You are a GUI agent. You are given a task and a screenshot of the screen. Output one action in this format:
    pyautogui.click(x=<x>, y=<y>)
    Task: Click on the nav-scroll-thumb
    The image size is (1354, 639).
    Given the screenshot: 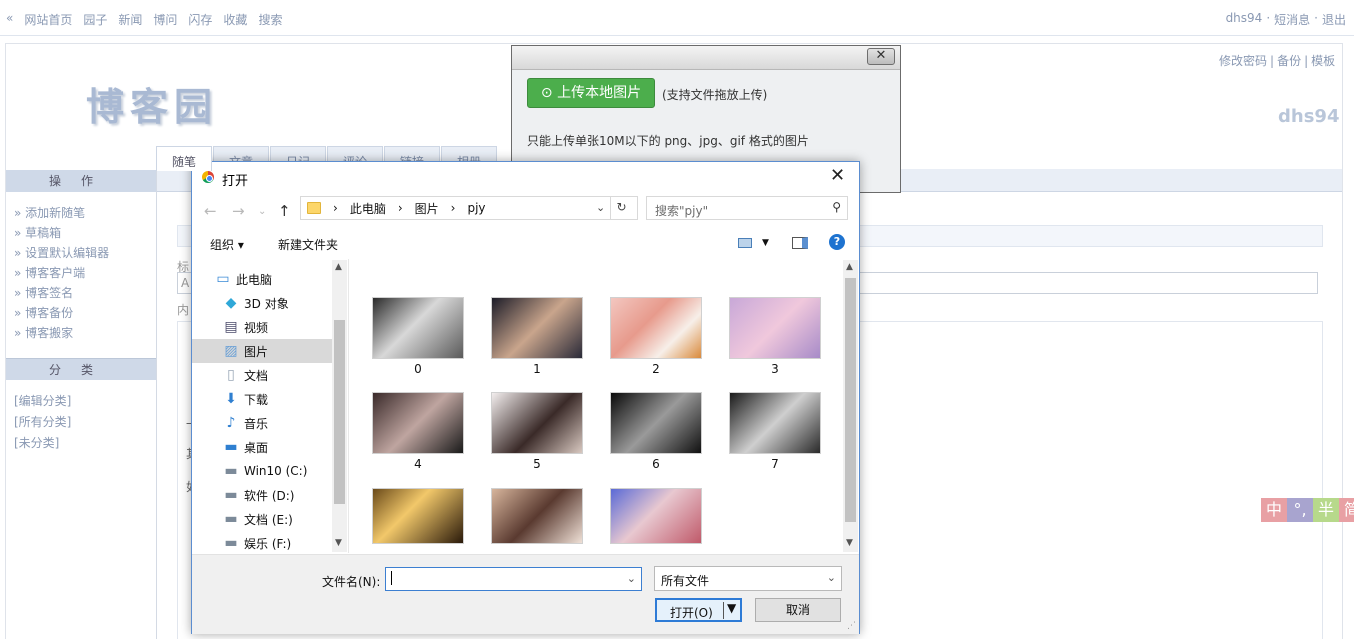 What is the action you would take?
    pyautogui.click(x=339, y=412)
    